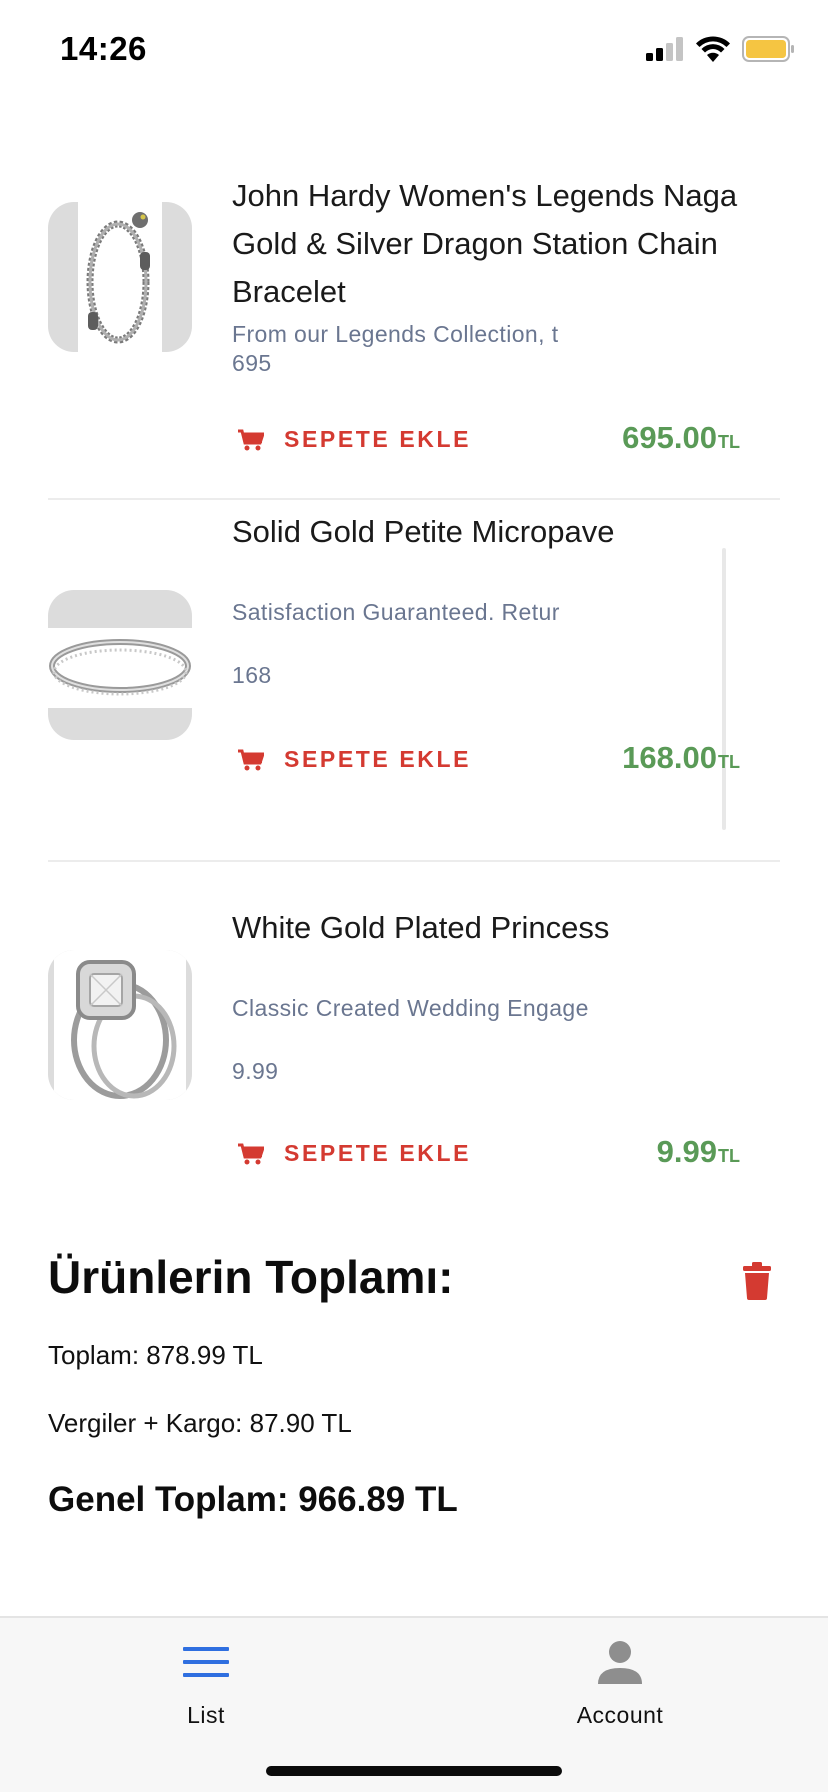 This screenshot has height=1792, width=828. Describe the element at coordinates (414, 50) in the screenshot. I see `status-bar: 14:26` at that location.